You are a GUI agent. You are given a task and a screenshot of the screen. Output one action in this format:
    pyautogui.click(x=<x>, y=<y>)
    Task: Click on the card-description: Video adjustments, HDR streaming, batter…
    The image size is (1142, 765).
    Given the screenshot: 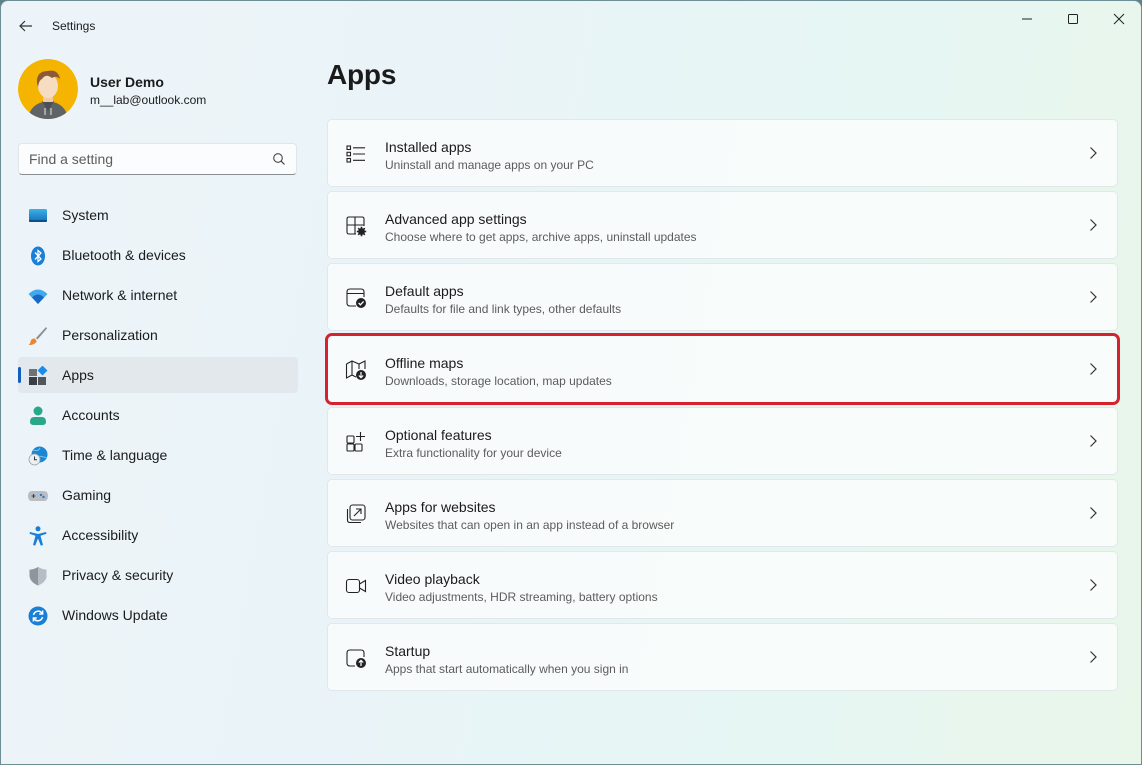 What is the action you would take?
    pyautogui.click(x=521, y=597)
    